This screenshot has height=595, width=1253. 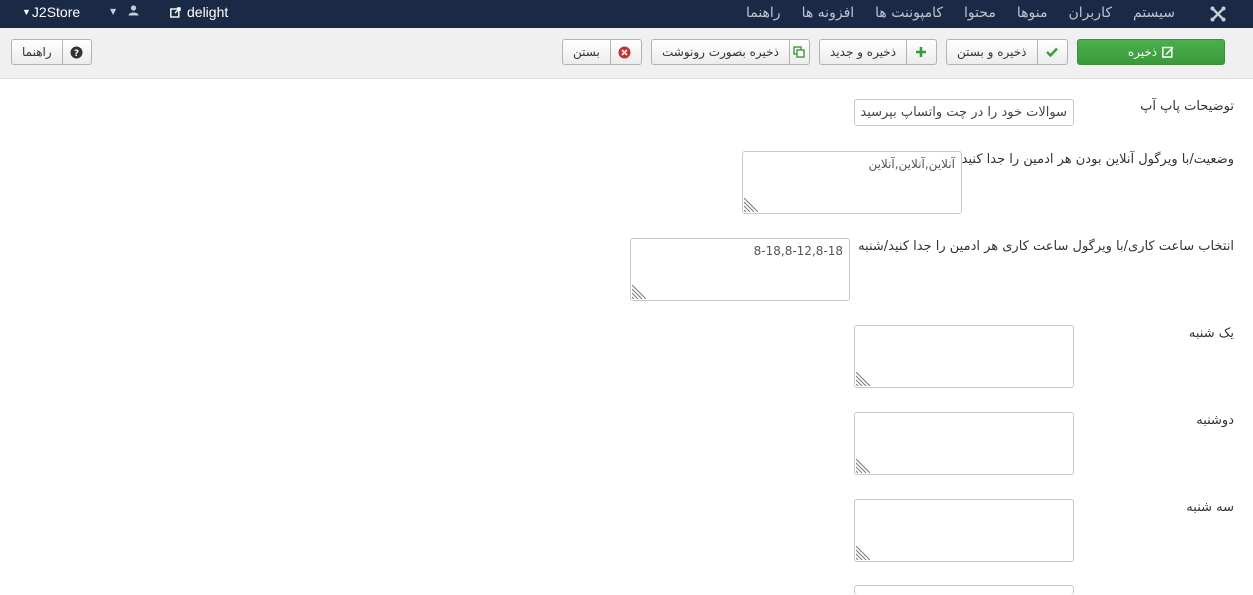 What do you see at coordinates (1215, 420) in the screenshot?
I see `monday-label: دوشنبه` at bounding box center [1215, 420].